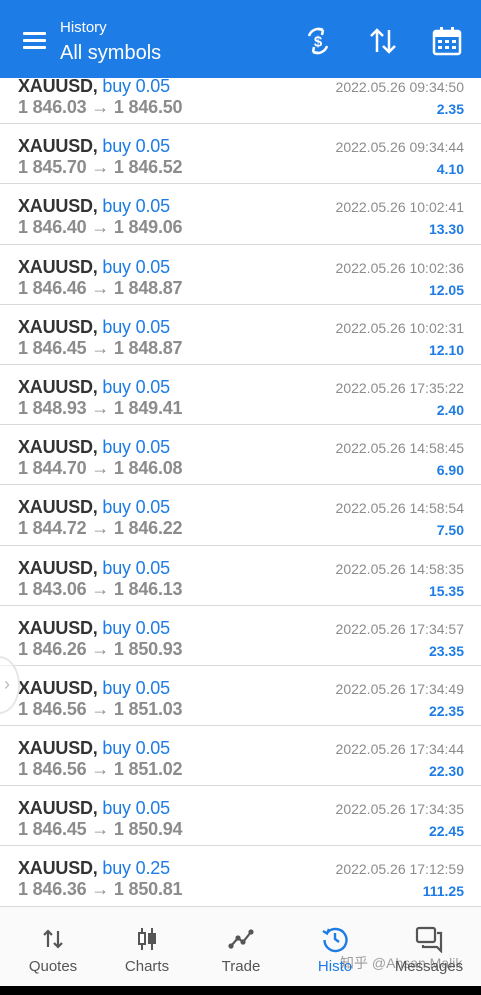 Image resolution: width=481 pixels, height=995 pixels. I want to click on trade-profit: 22.30, so click(446, 771).